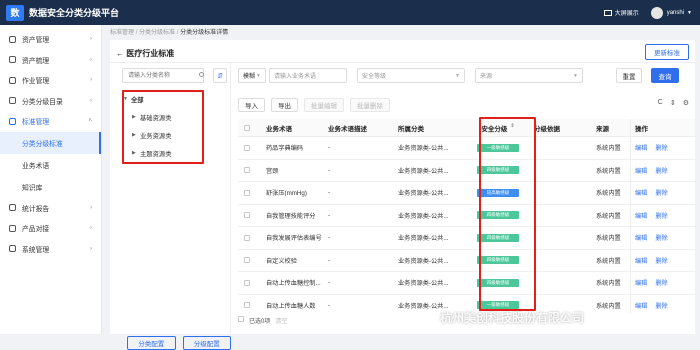  I want to click on sidebar-item-standard-management: 标准管理 ˄, so click(50, 121).